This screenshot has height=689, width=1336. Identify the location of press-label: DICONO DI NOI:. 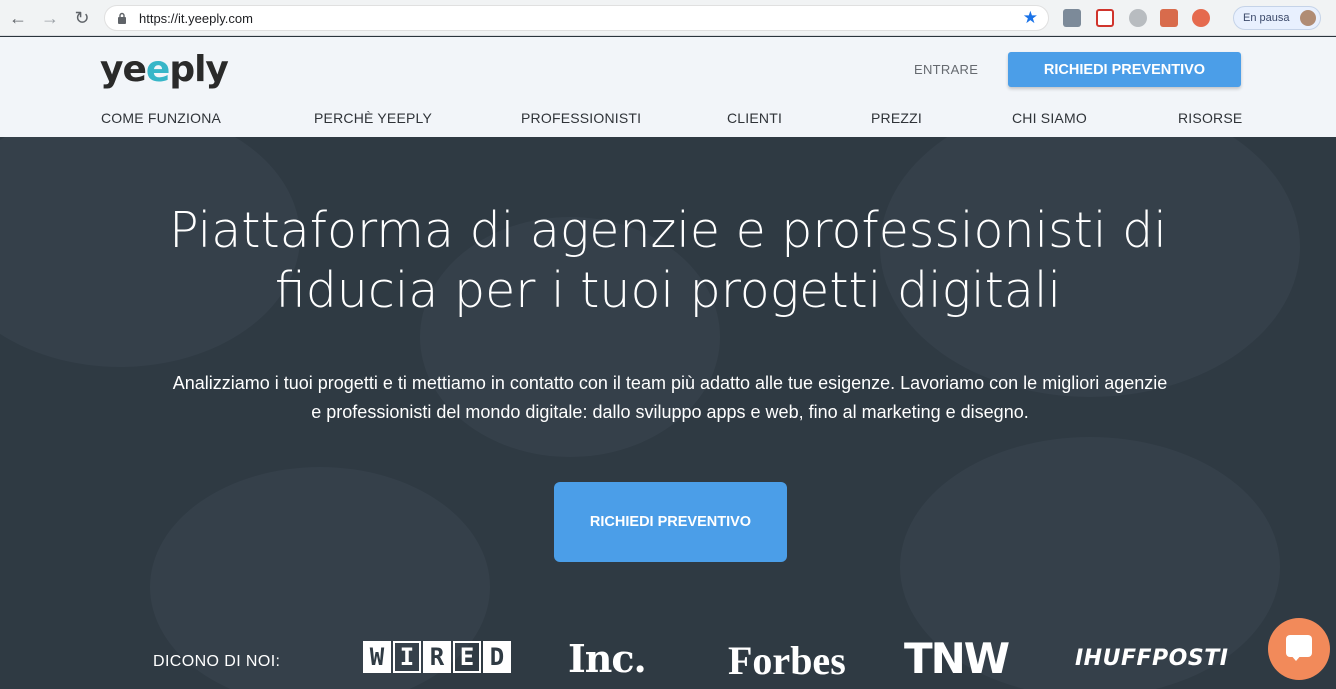
(217, 661).